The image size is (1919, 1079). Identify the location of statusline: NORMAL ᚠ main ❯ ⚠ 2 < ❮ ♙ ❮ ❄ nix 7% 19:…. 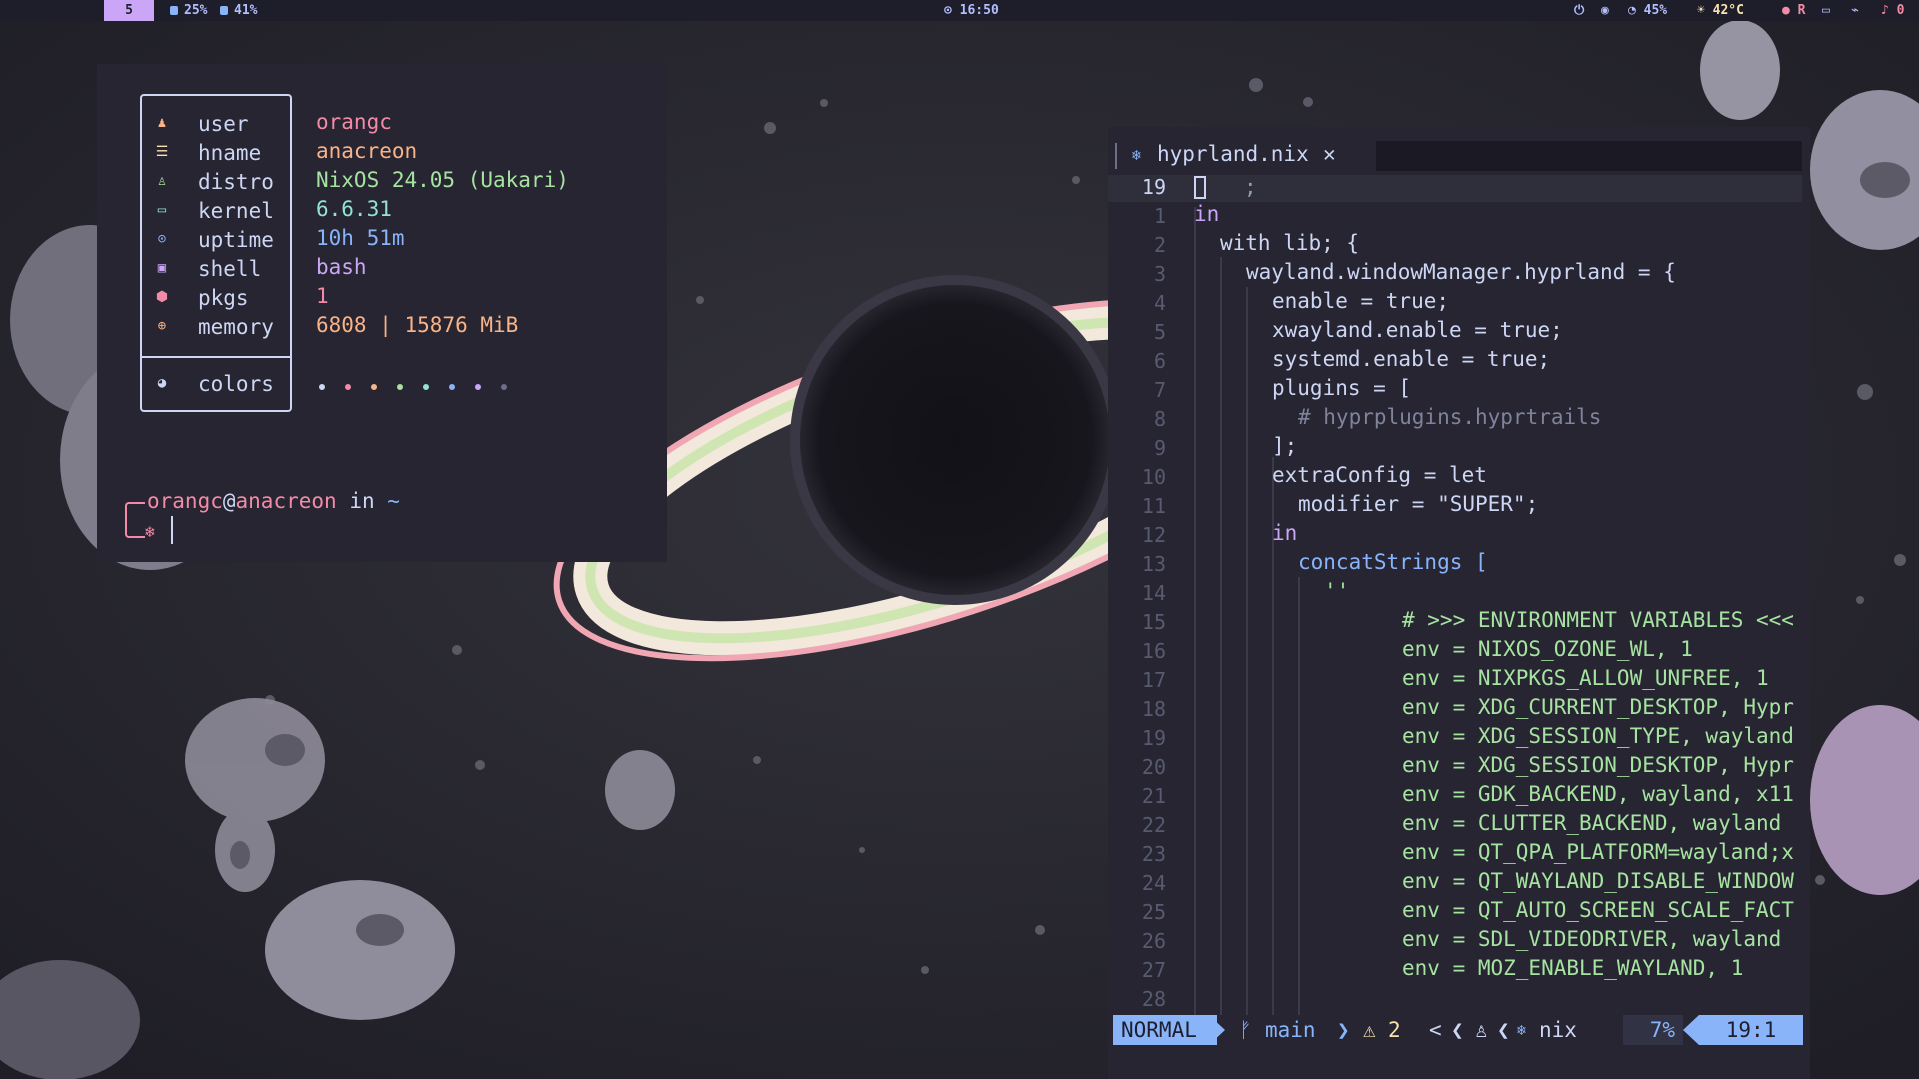
(1458, 1030).